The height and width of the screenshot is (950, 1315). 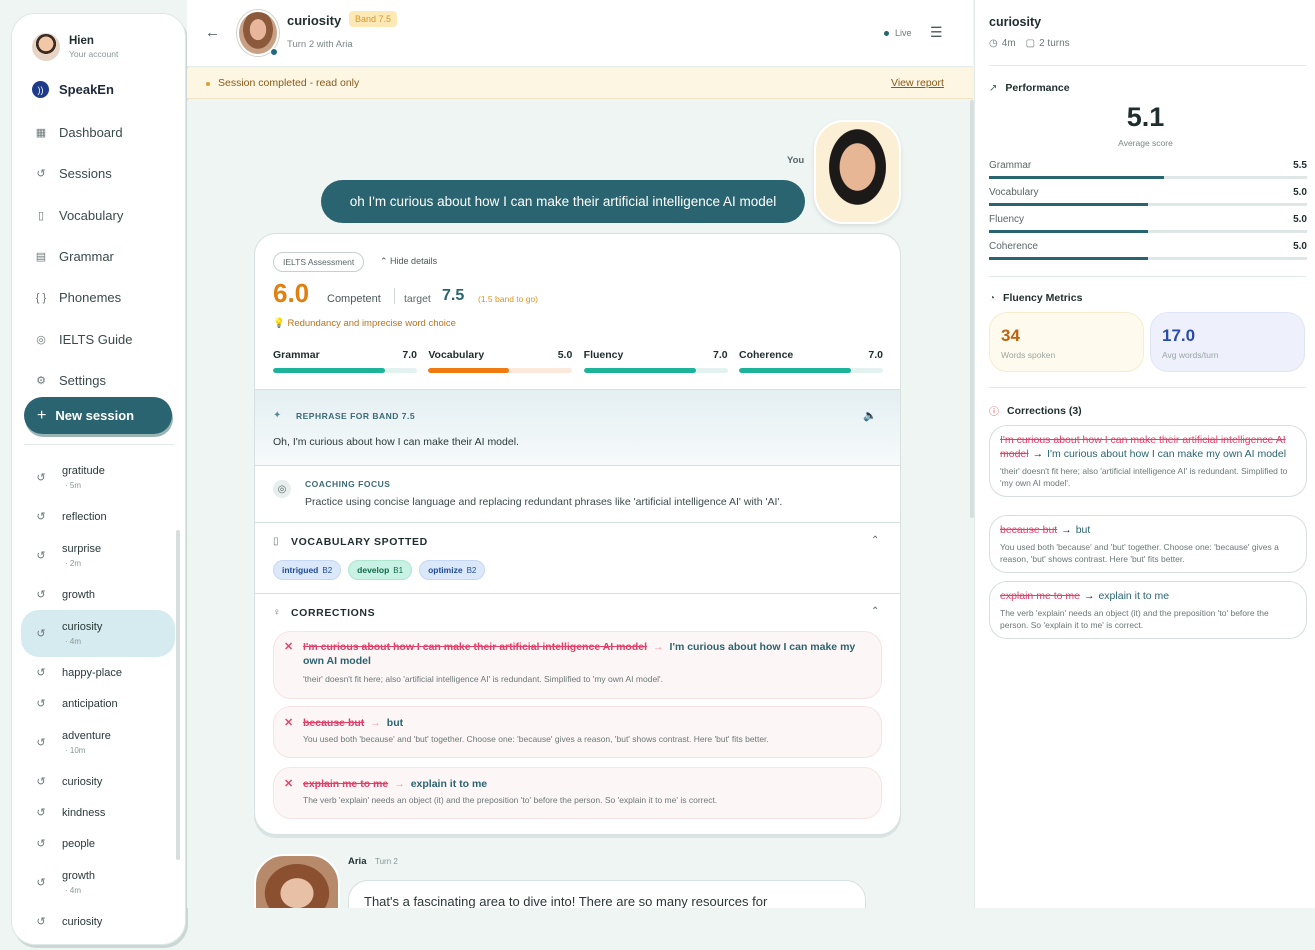 What do you see at coordinates (1037, 88) in the screenshot?
I see `performance-label: Performance` at bounding box center [1037, 88].